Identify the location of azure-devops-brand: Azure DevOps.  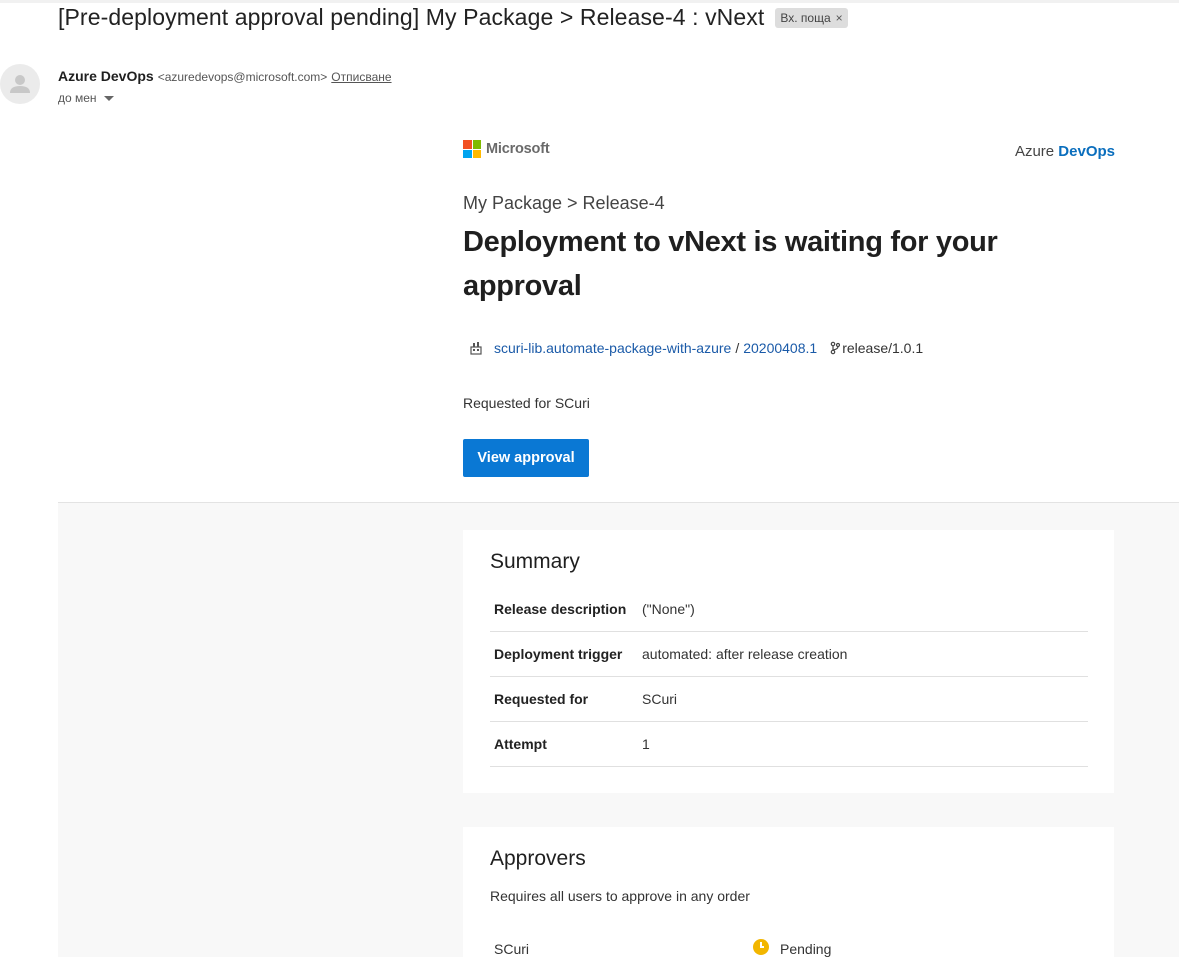
(1065, 151).